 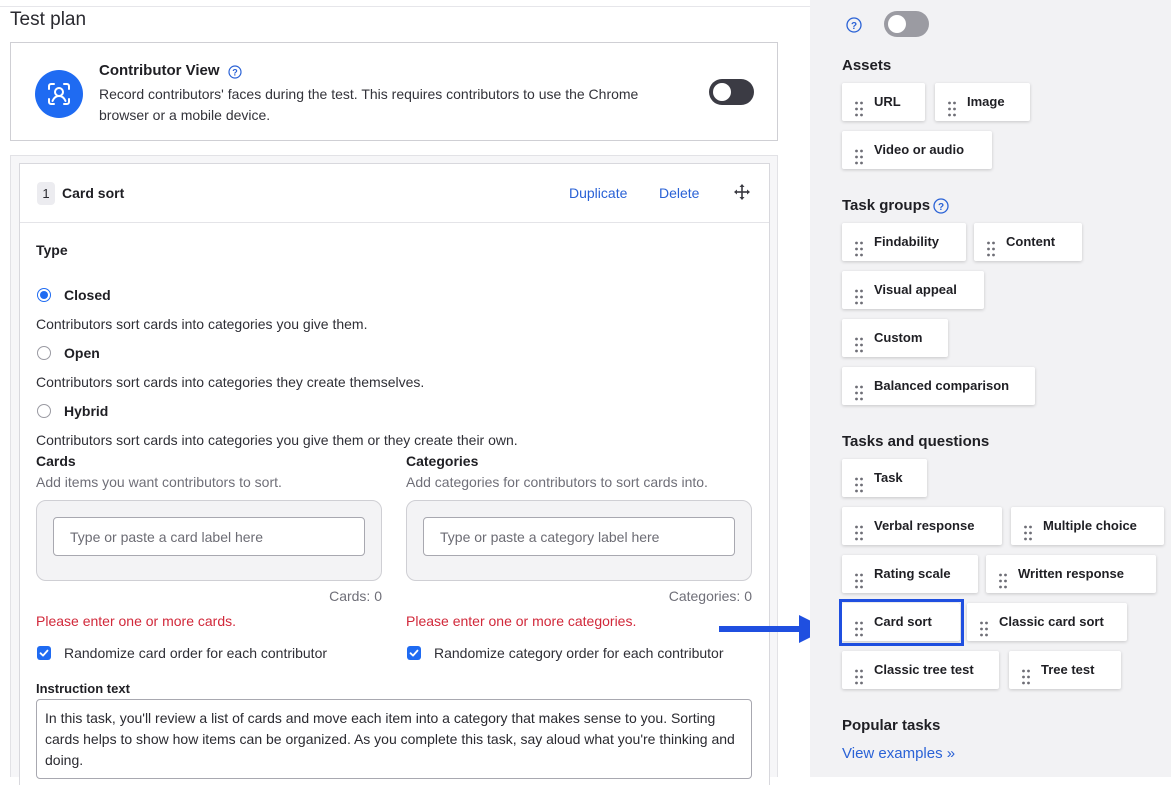 What do you see at coordinates (159, 70) in the screenshot?
I see `contributor-view-title: Contributor View` at bounding box center [159, 70].